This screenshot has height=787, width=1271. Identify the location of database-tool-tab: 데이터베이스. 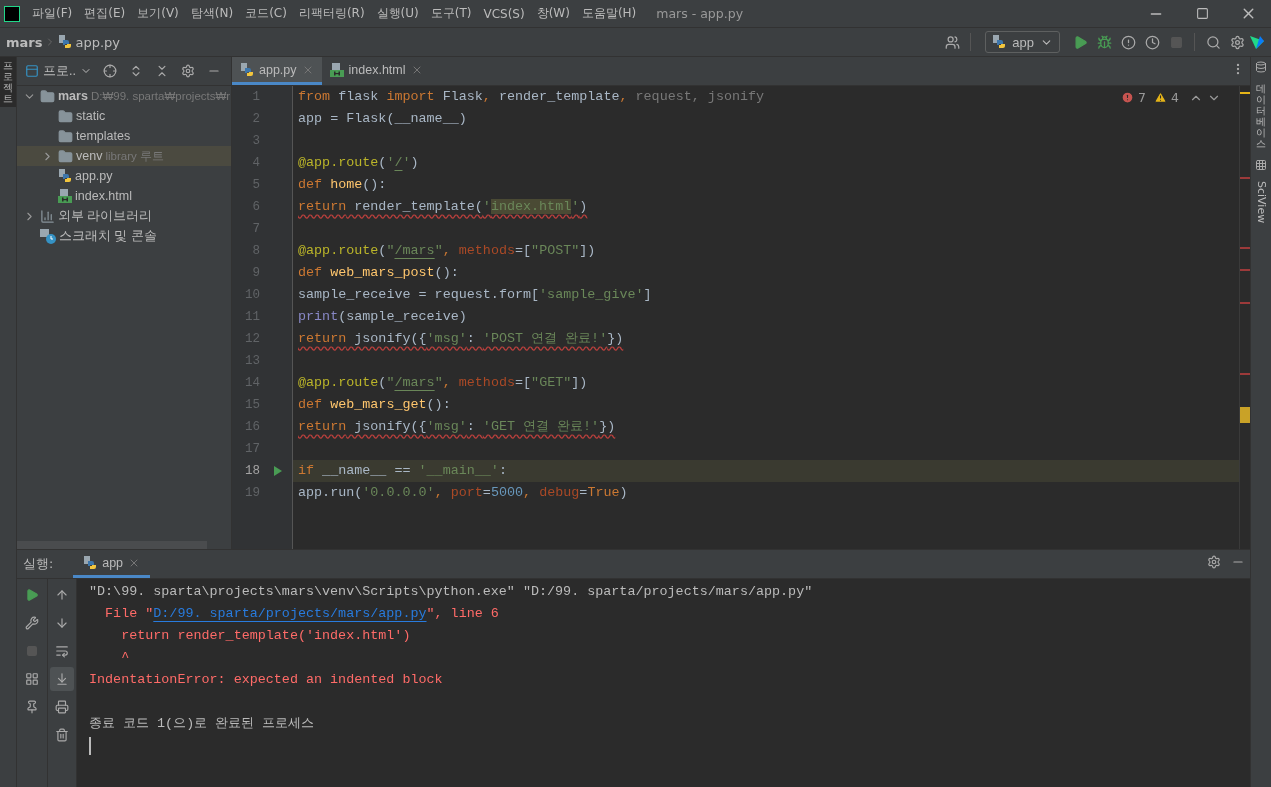
(1261, 116).